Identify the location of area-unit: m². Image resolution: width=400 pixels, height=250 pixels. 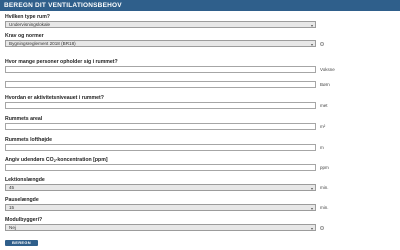
(323, 126).